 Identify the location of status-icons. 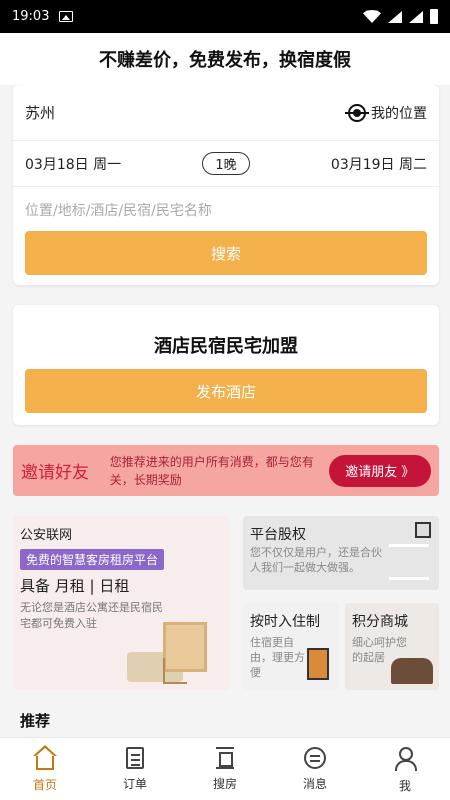
(400, 16).